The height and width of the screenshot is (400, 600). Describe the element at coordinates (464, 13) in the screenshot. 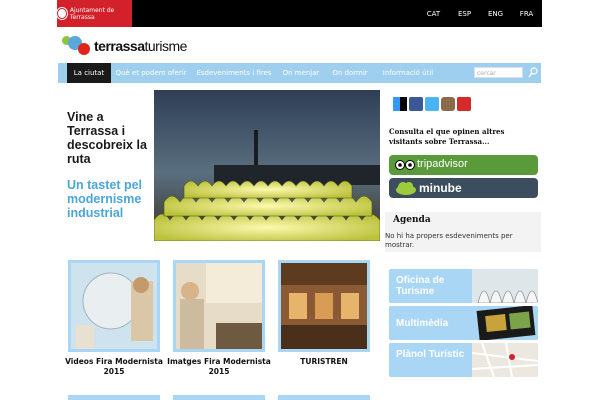

I see `language-esp: ESP` at that location.